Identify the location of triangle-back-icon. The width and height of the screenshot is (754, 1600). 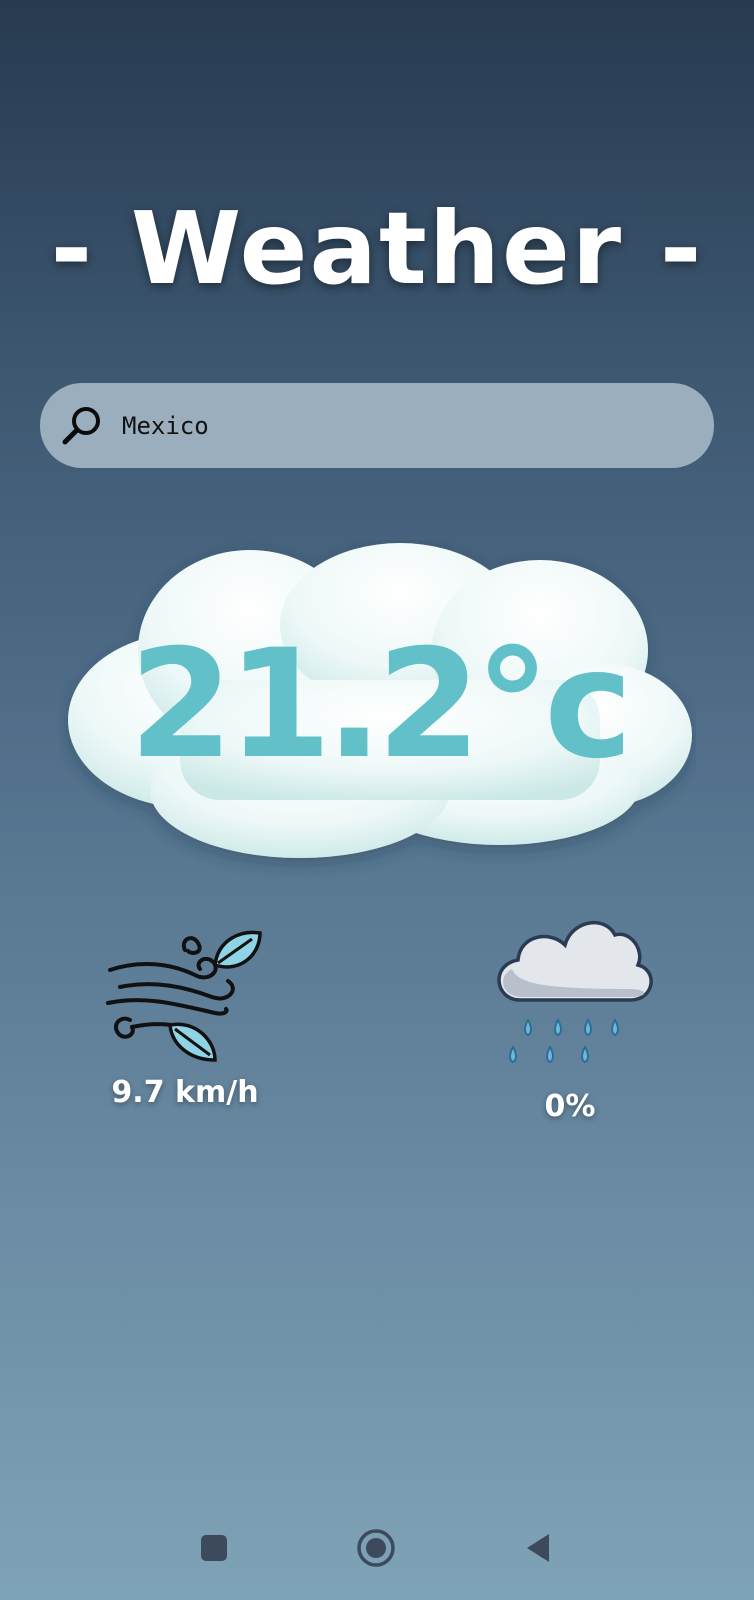
(538, 1550).